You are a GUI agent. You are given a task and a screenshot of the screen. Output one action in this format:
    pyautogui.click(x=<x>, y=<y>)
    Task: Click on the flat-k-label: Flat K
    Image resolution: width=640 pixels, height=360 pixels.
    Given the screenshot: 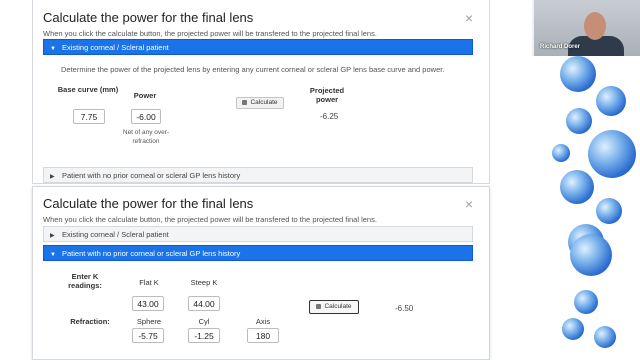 What is the action you would take?
    pyautogui.click(x=149, y=282)
    